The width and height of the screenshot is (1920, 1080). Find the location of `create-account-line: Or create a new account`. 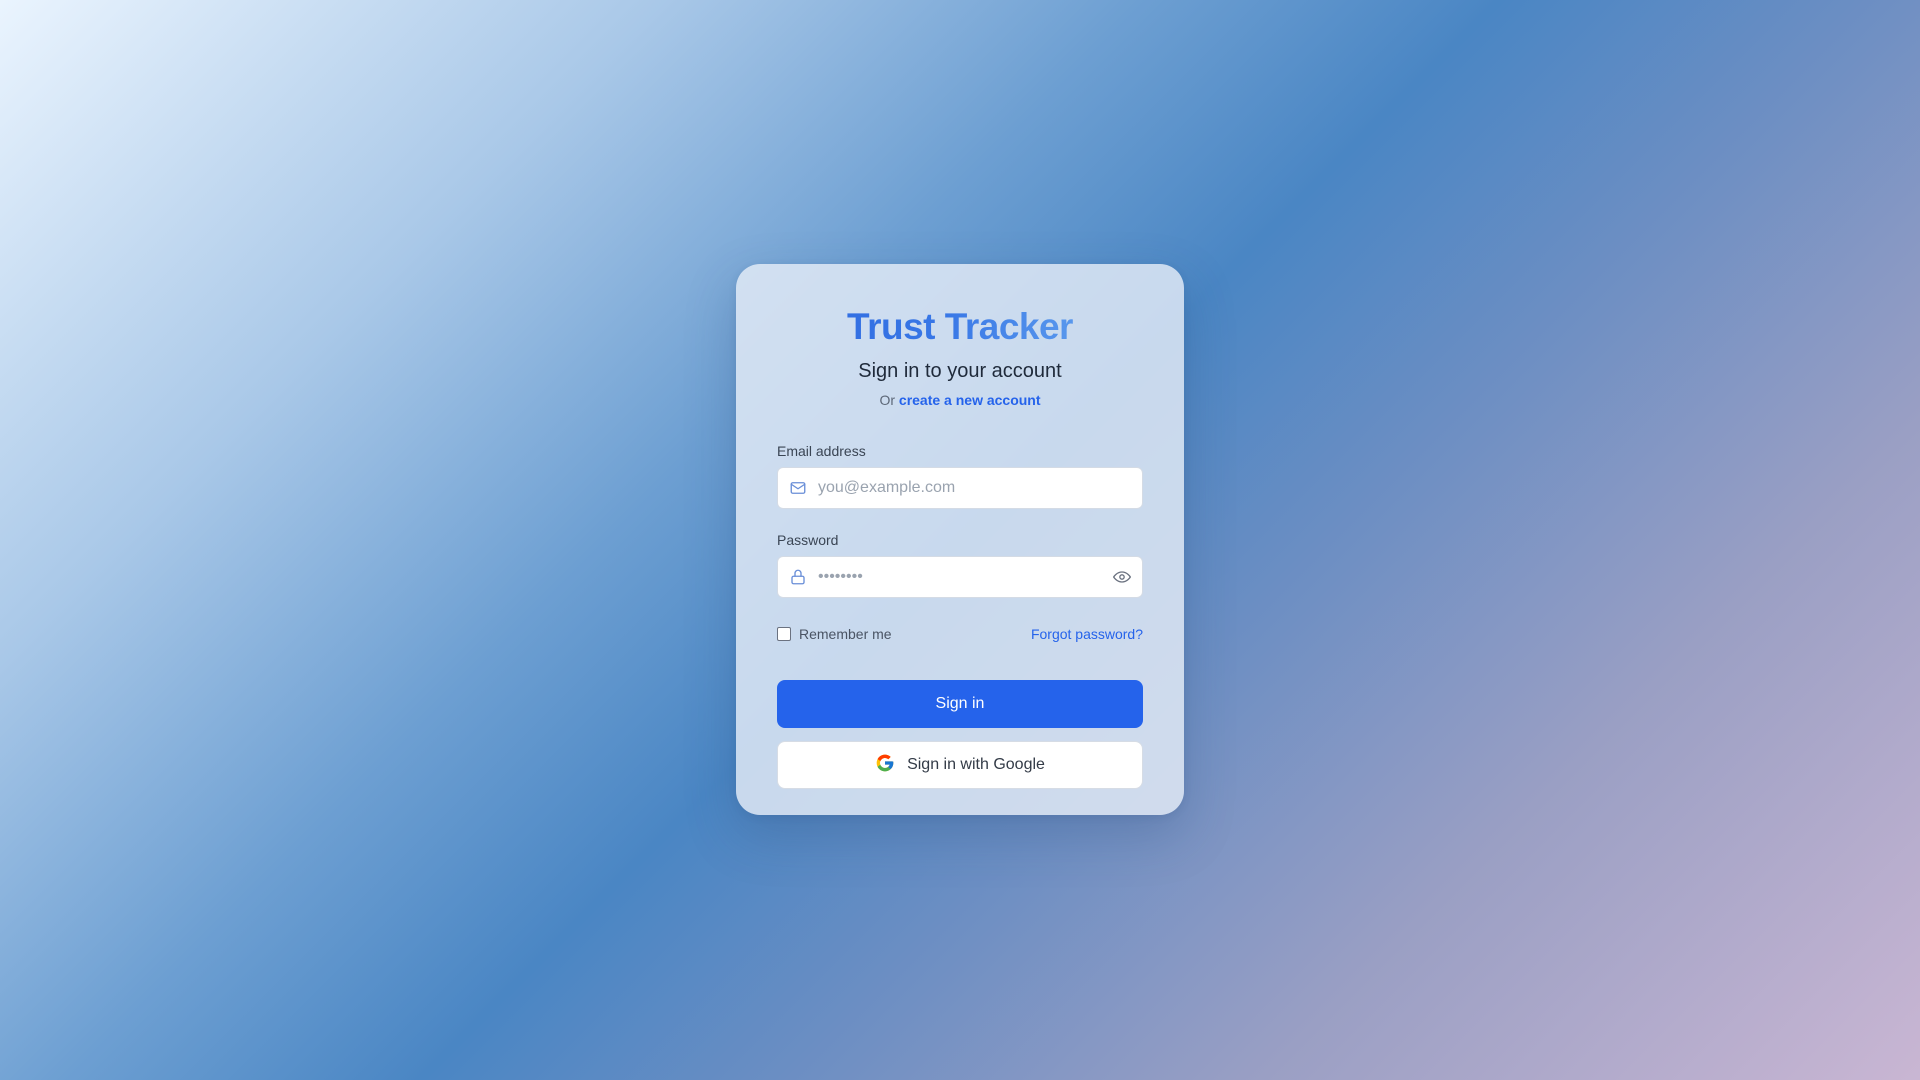

create-account-line: Or create a new account is located at coordinates (960, 400).